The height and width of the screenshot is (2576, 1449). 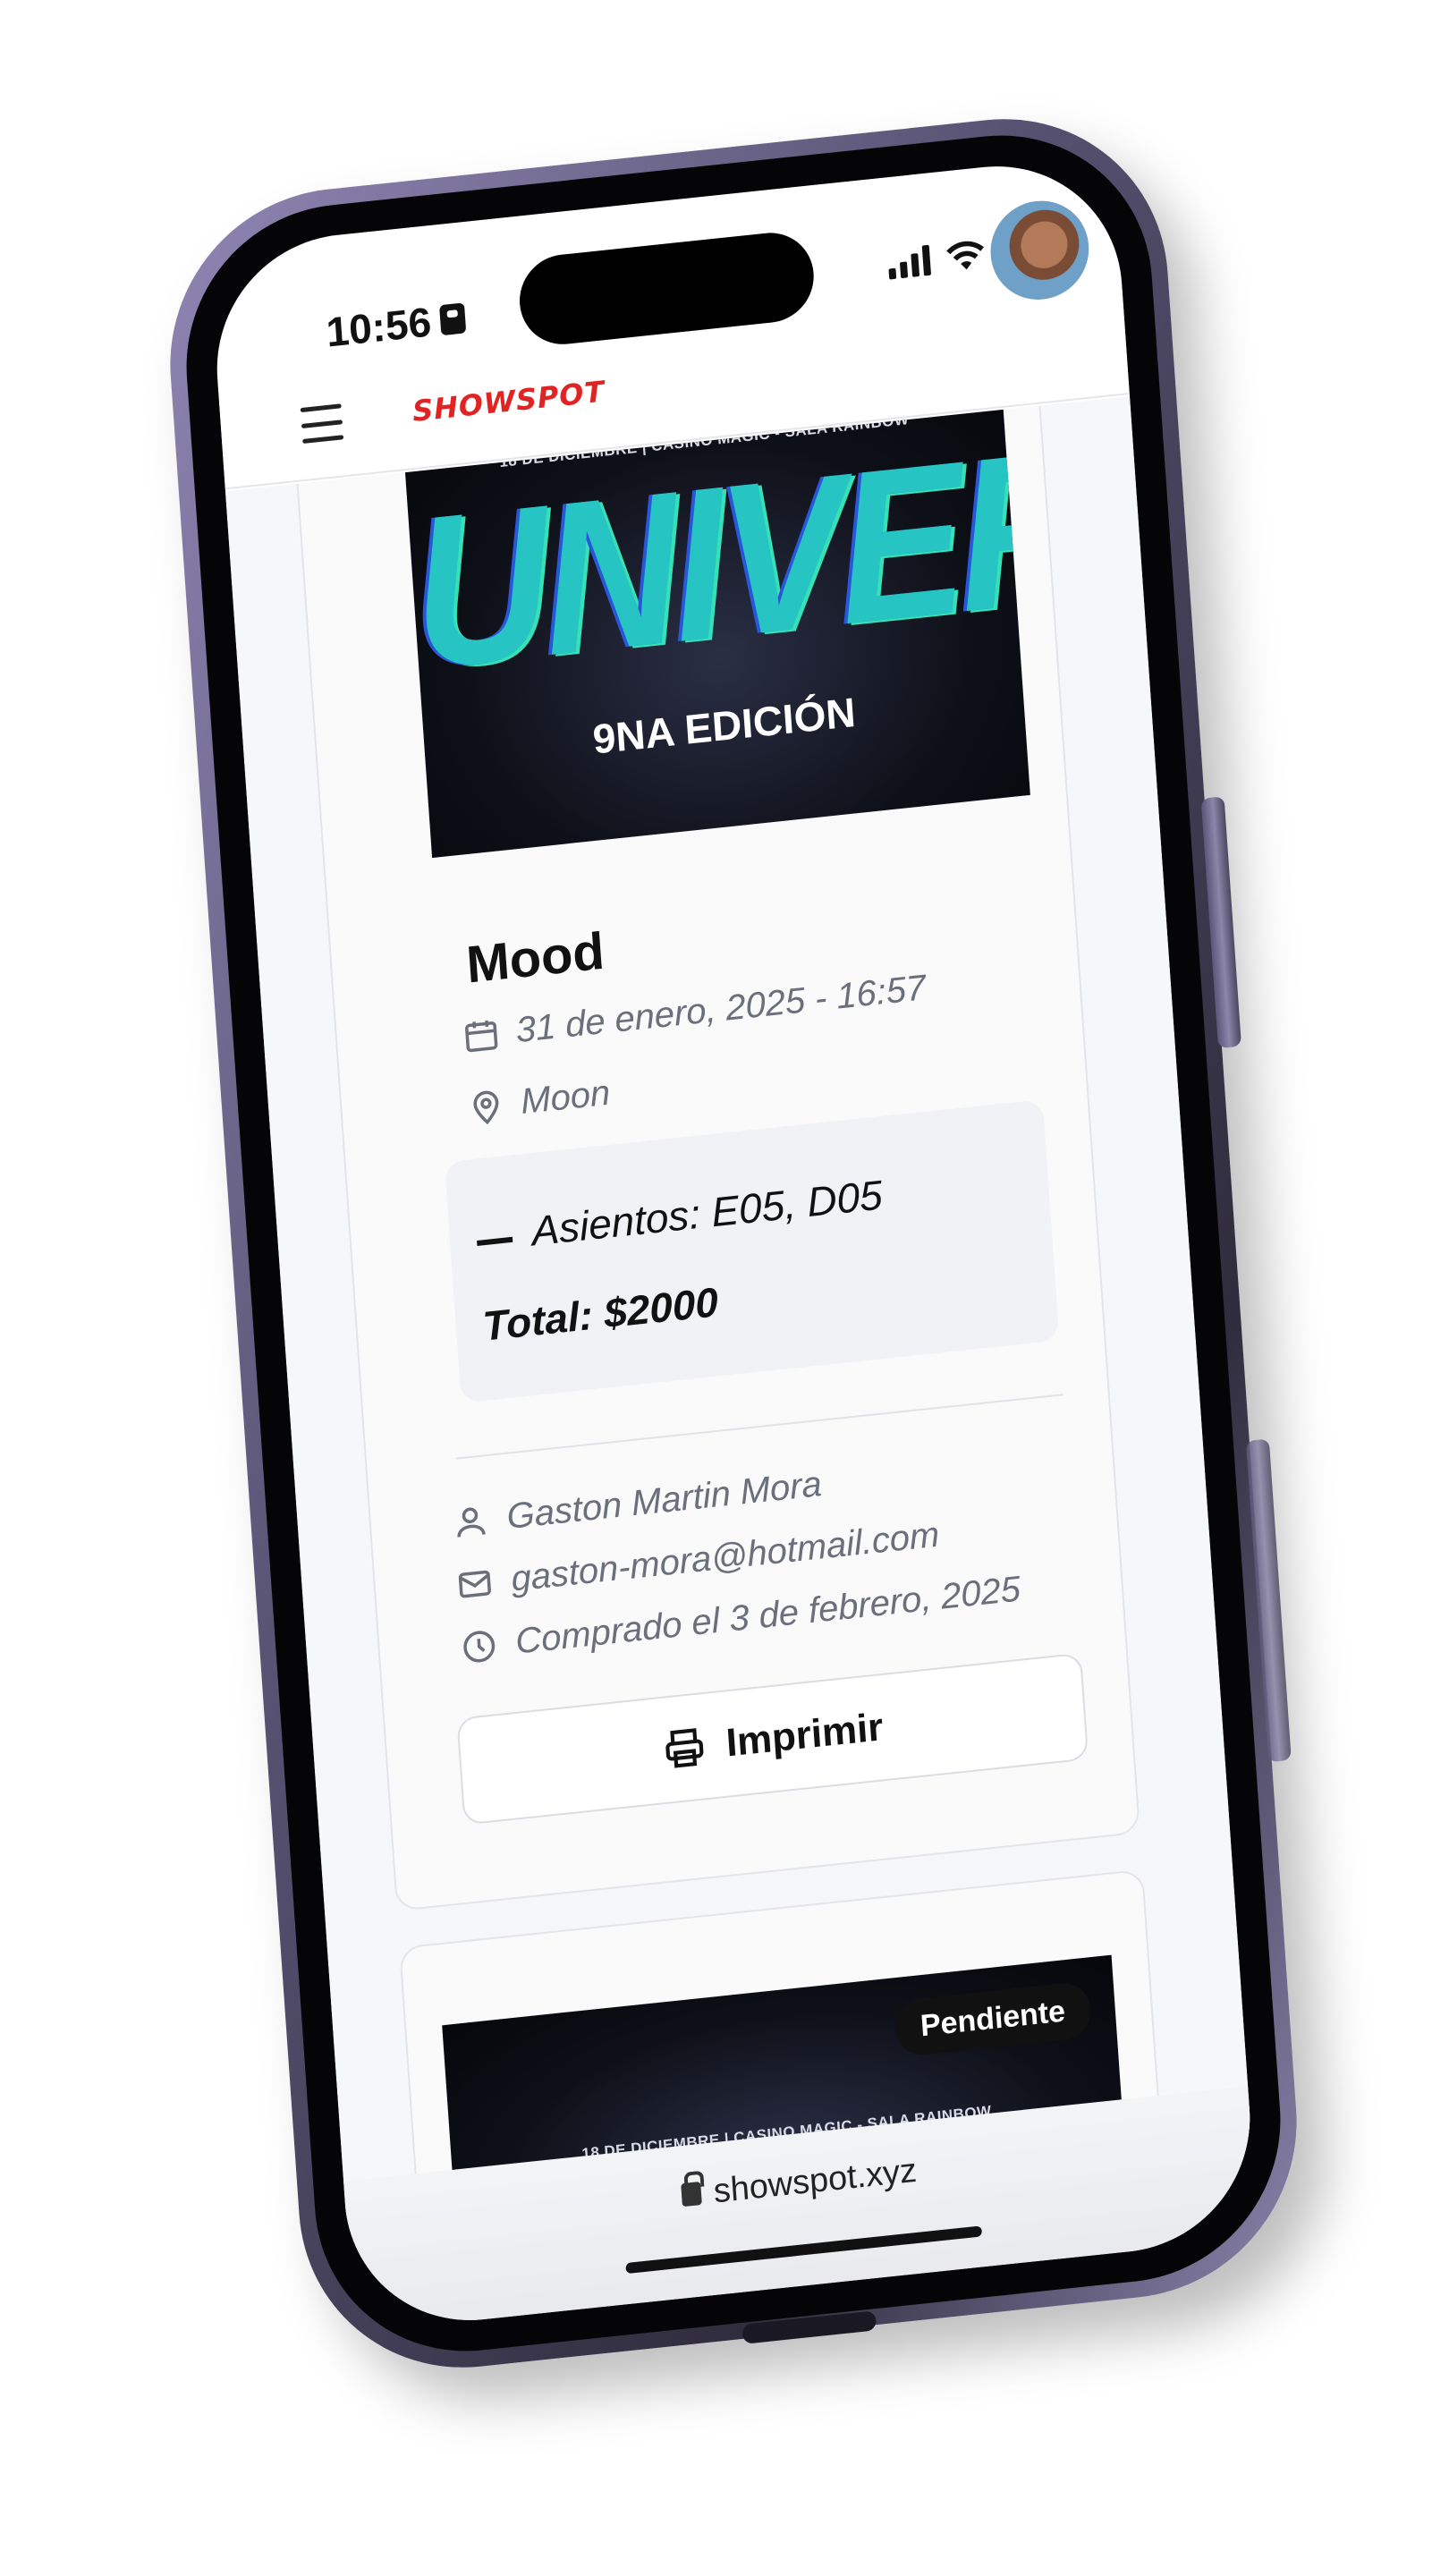 I want to click on user-icon, so click(x=471, y=1522).